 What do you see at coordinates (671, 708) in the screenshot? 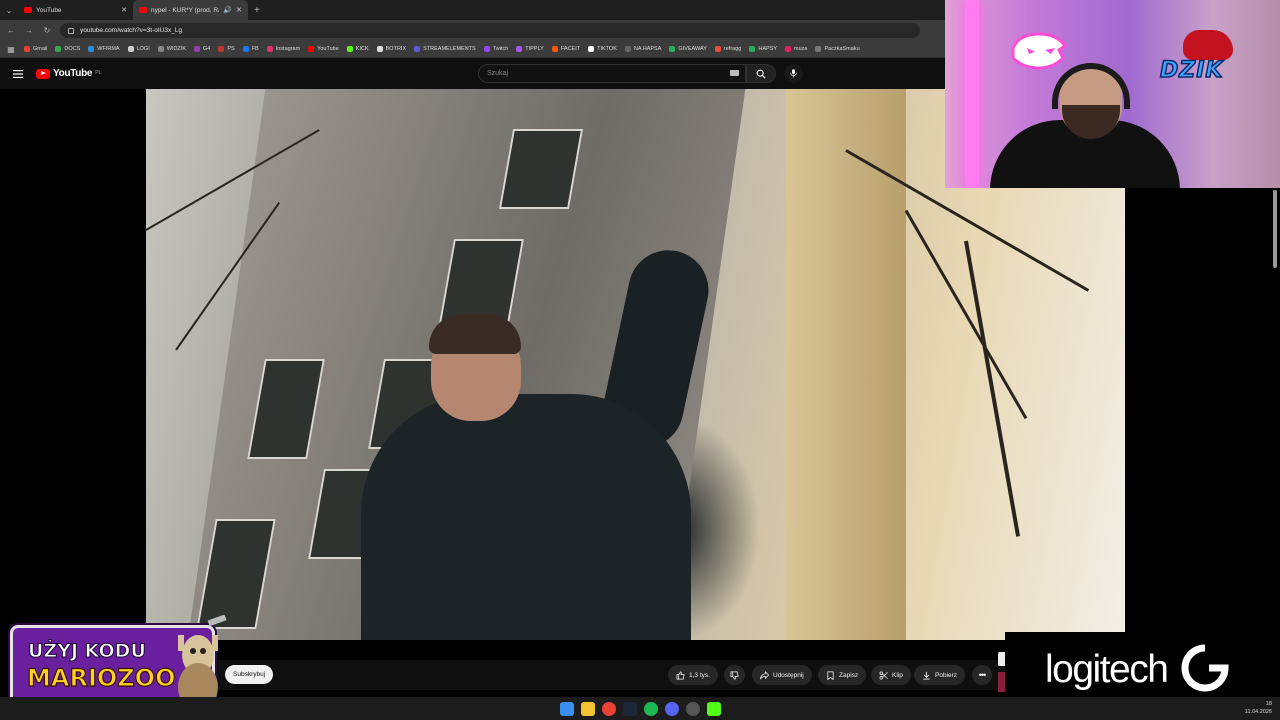
I see `discord-icon` at bounding box center [671, 708].